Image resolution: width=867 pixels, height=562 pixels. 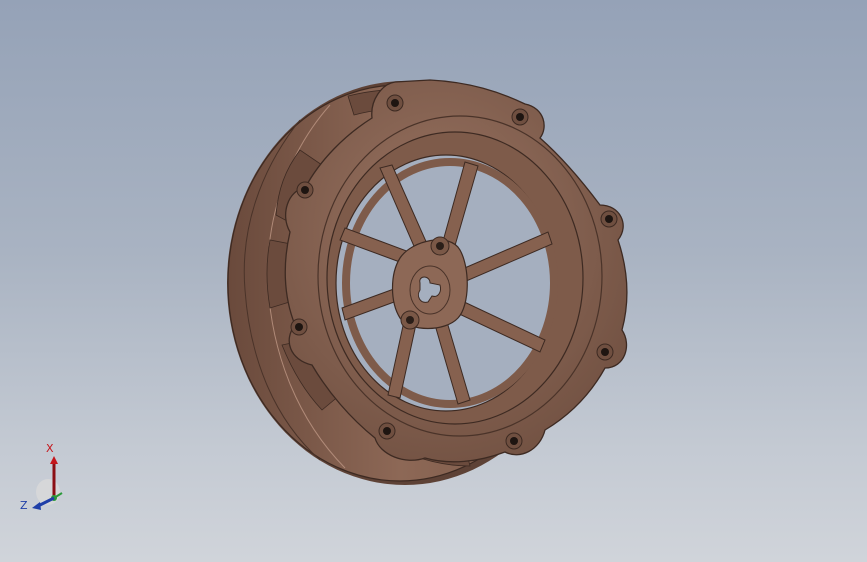 I want to click on triad-z-label: Z, so click(x=24, y=505).